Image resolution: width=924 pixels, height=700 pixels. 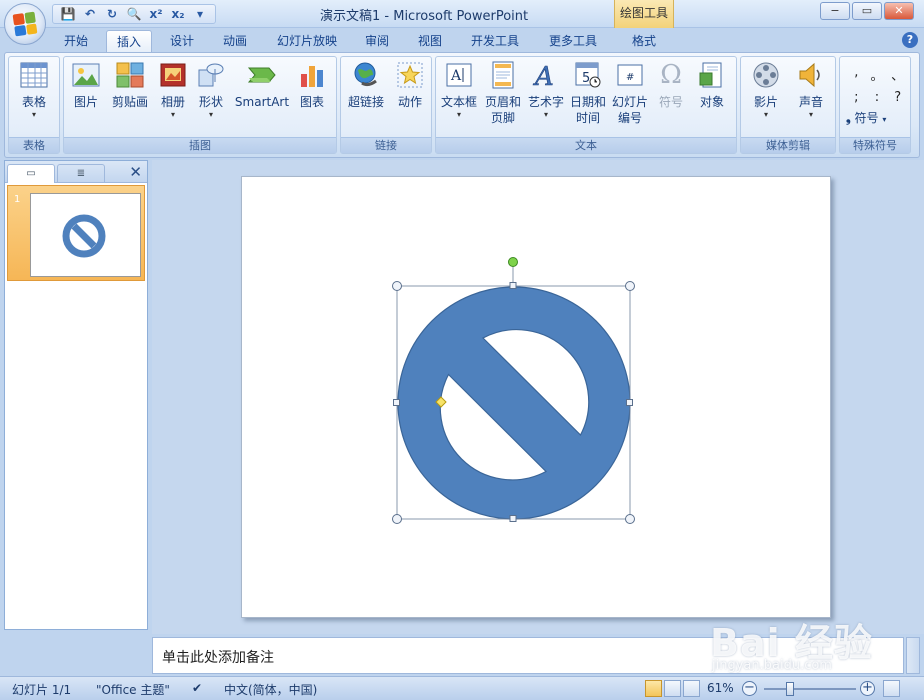 I want to click on save-icon: 💾, so click(x=68, y=14).